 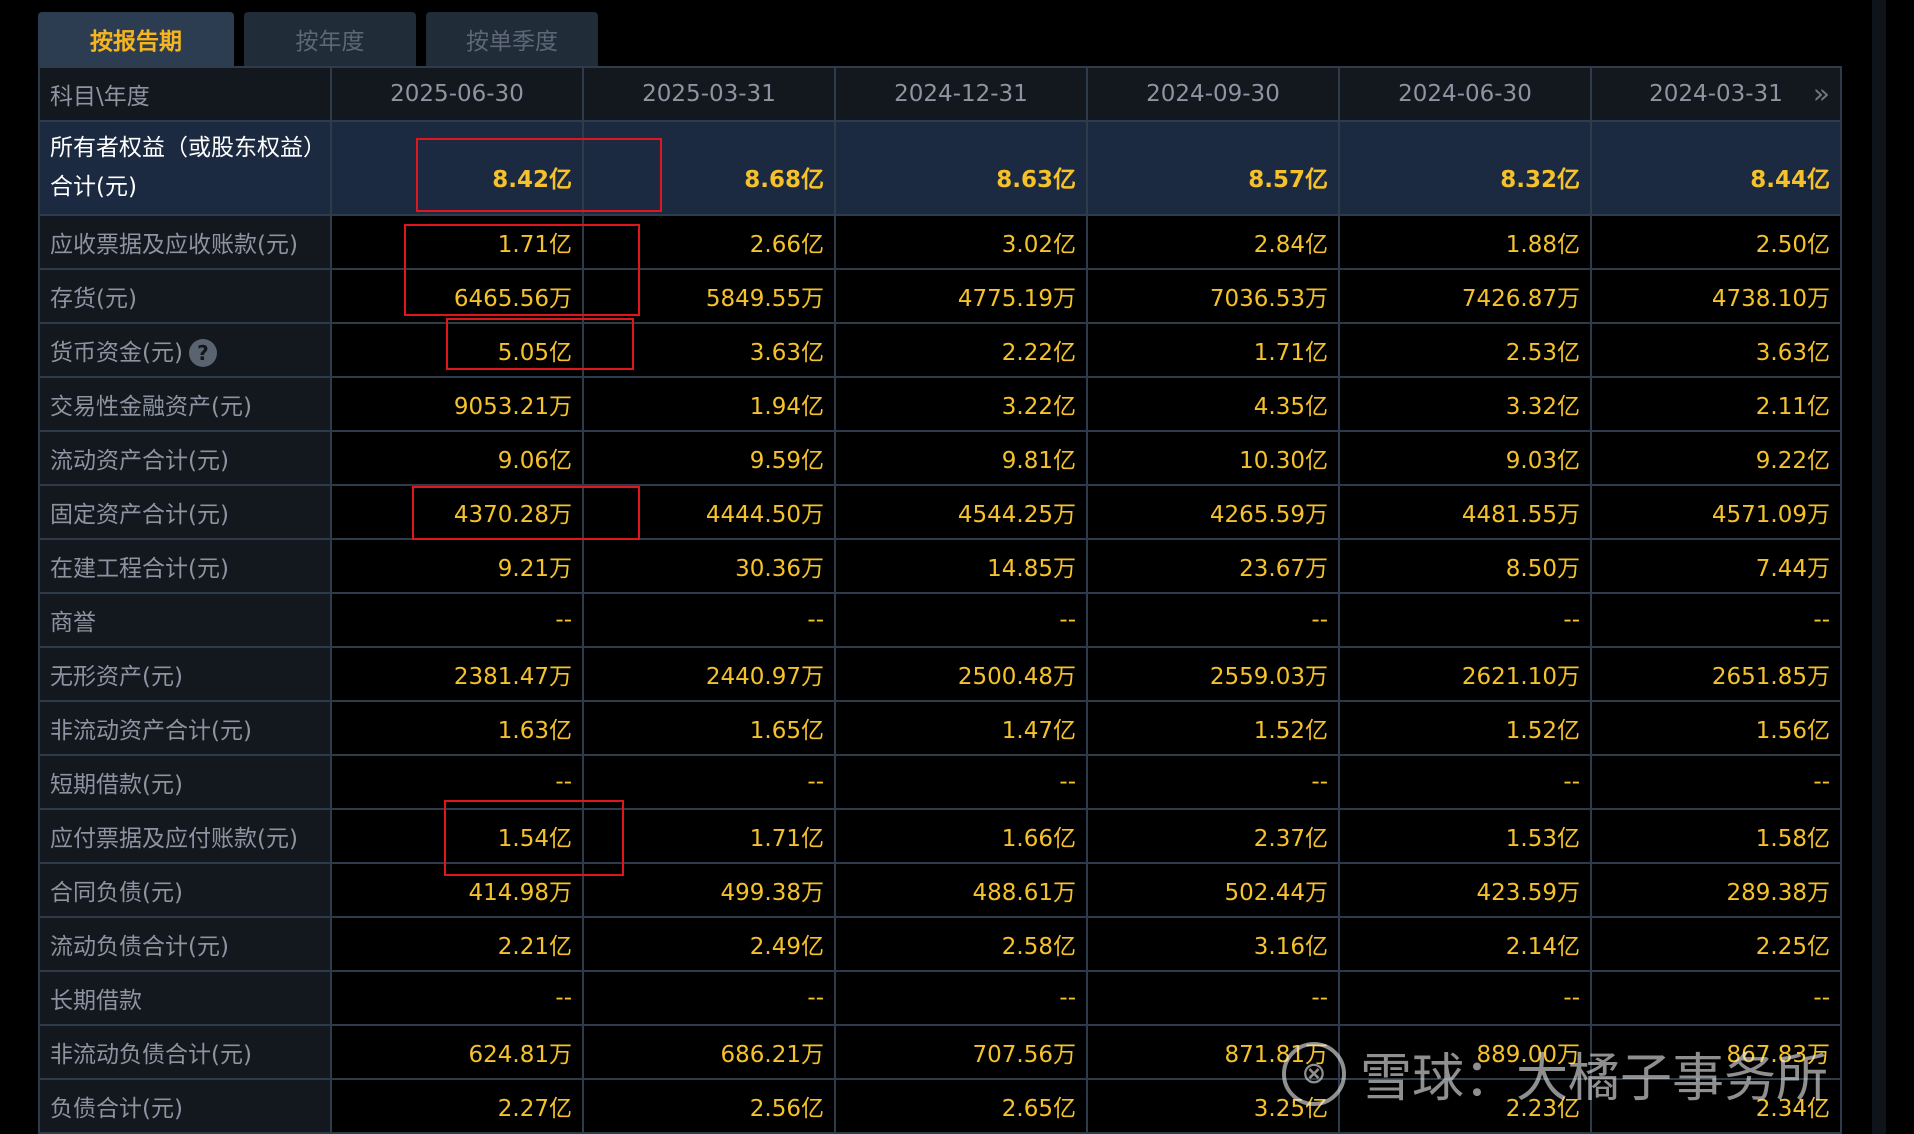 I want to click on period-tabs: 按报告期 按年度 按单季度, so click(x=318, y=39).